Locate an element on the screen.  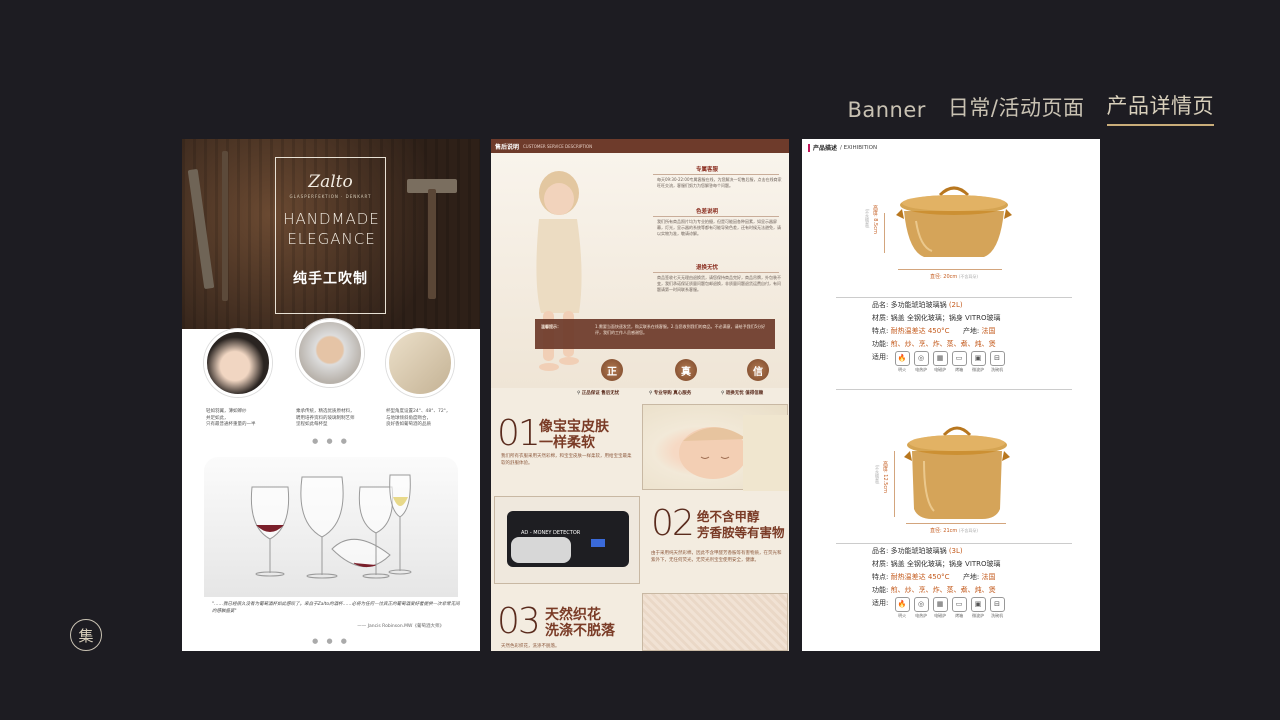
feature-text-01: 我们所有衣服采用天然彩棉，和宝宝皮肤一样柔软，用给宝宝最柔软的舒服体验。 is located at coordinates (566, 460).